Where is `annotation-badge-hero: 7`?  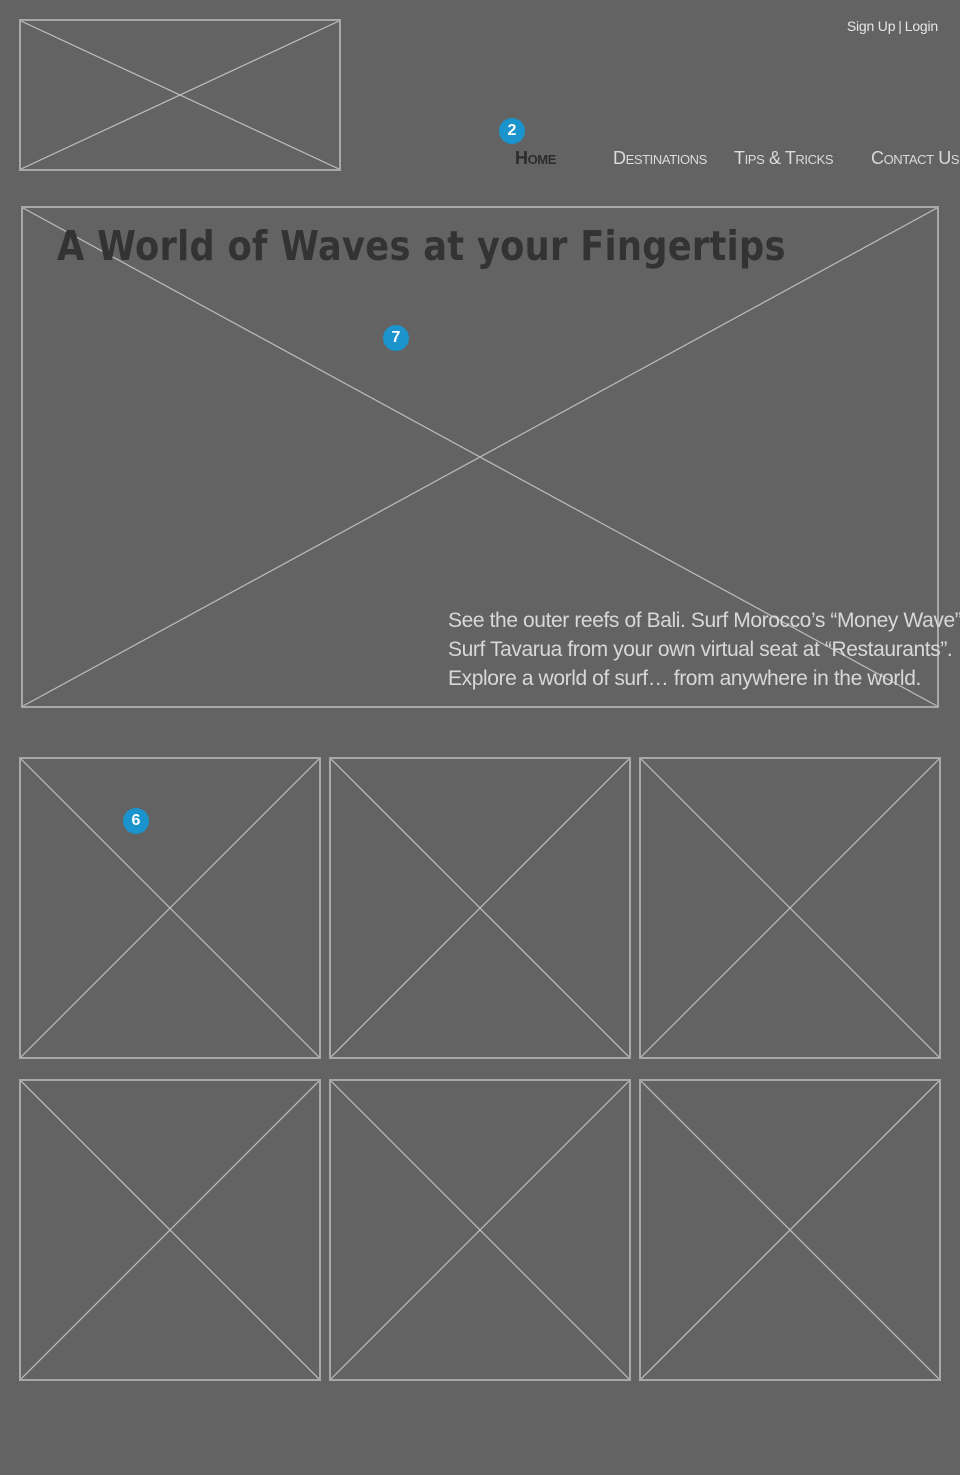
annotation-badge-hero: 7 is located at coordinates (396, 338).